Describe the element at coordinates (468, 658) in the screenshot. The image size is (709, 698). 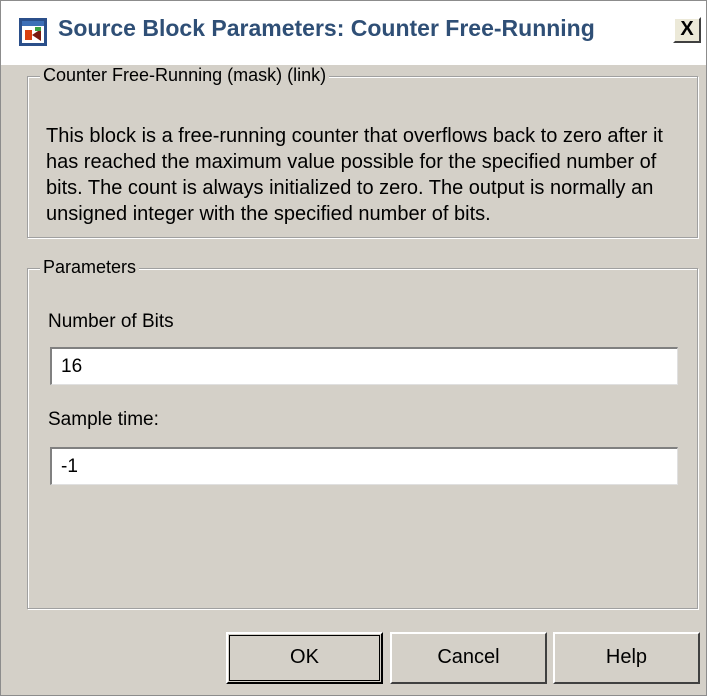
I see `cancel-button: Cancel` at that location.